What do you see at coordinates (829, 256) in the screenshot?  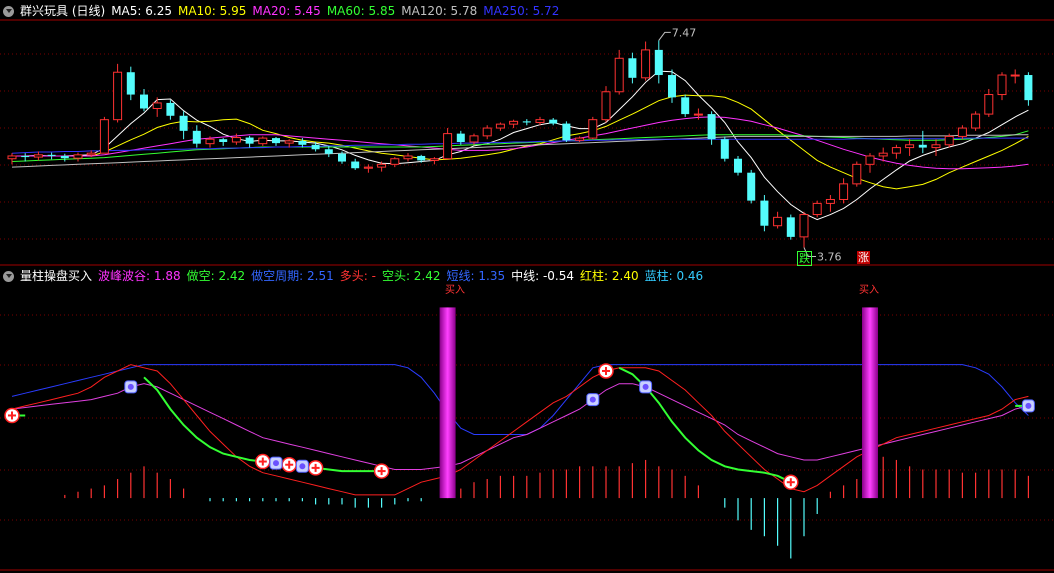 I see `low-price-label: 3.76` at bounding box center [829, 256].